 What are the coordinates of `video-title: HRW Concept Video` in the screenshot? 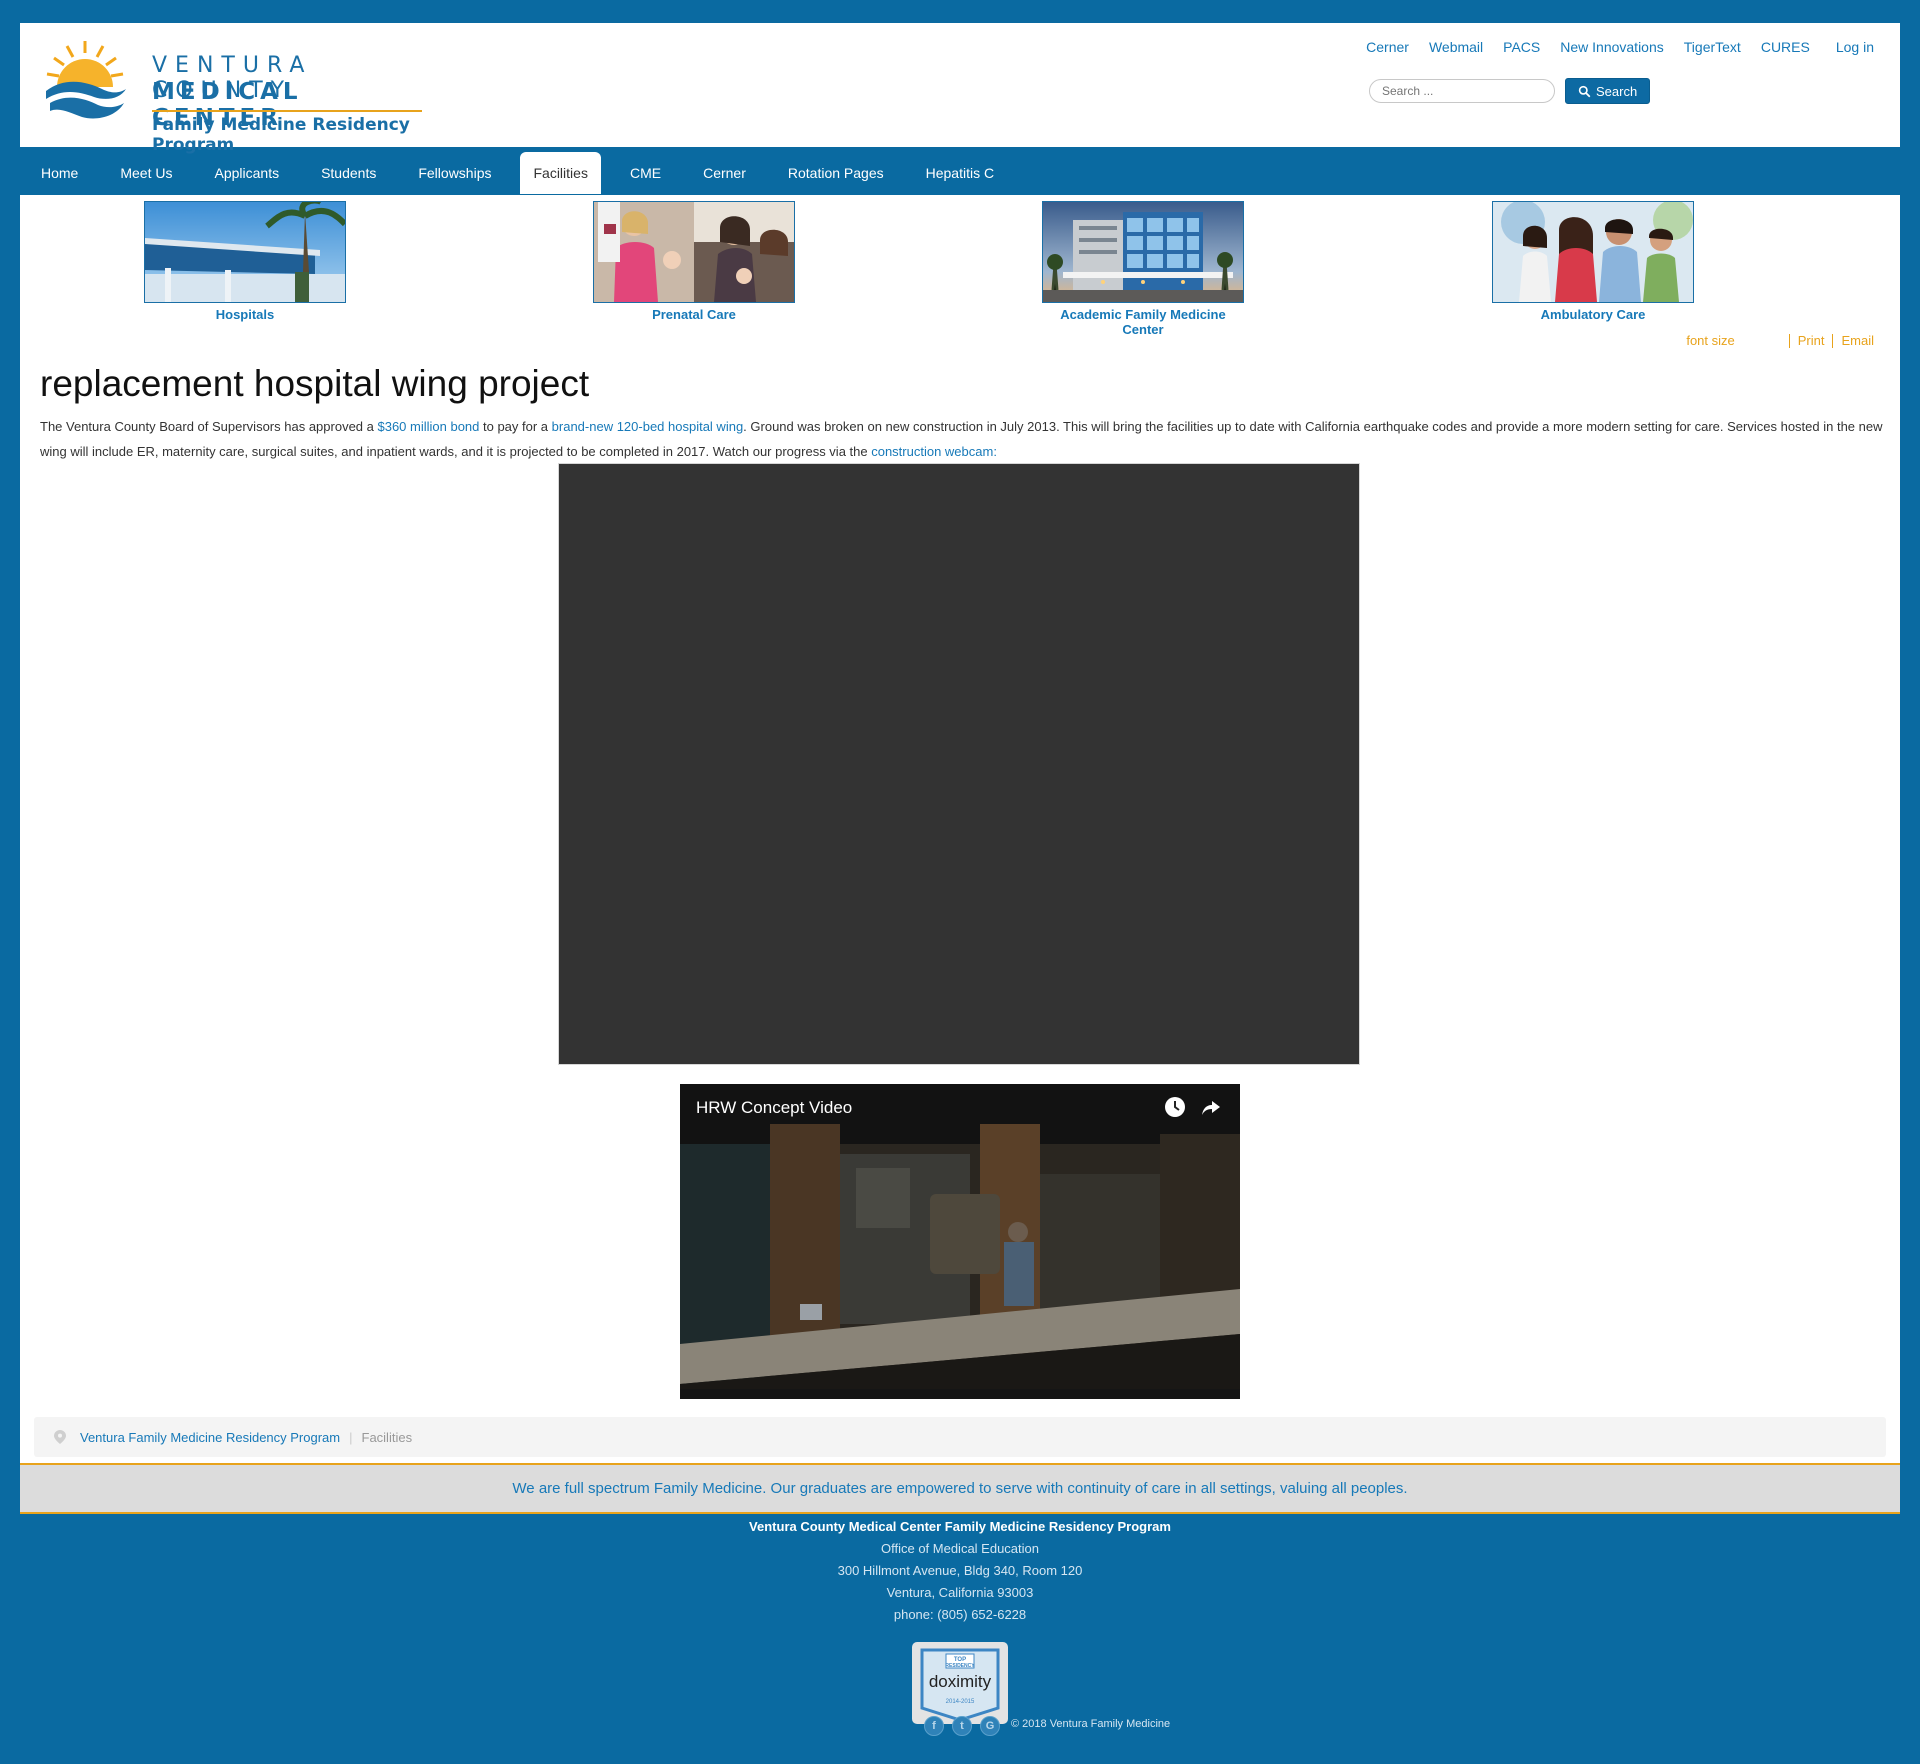 It's located at (774, 1108).